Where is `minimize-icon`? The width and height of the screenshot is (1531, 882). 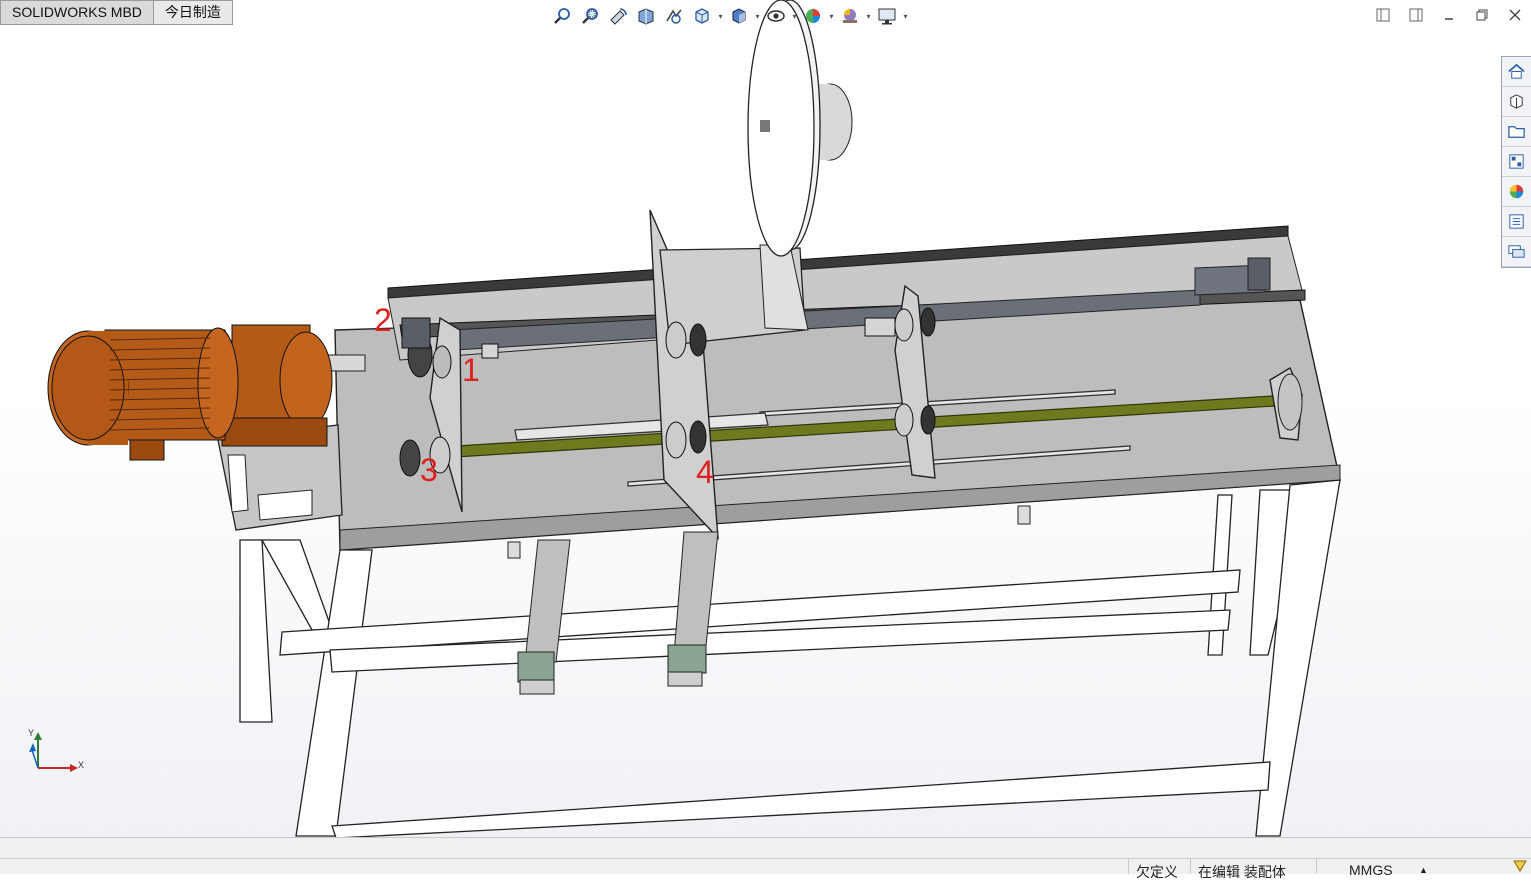
minimize-icon is located at coordinates (1448, 15).